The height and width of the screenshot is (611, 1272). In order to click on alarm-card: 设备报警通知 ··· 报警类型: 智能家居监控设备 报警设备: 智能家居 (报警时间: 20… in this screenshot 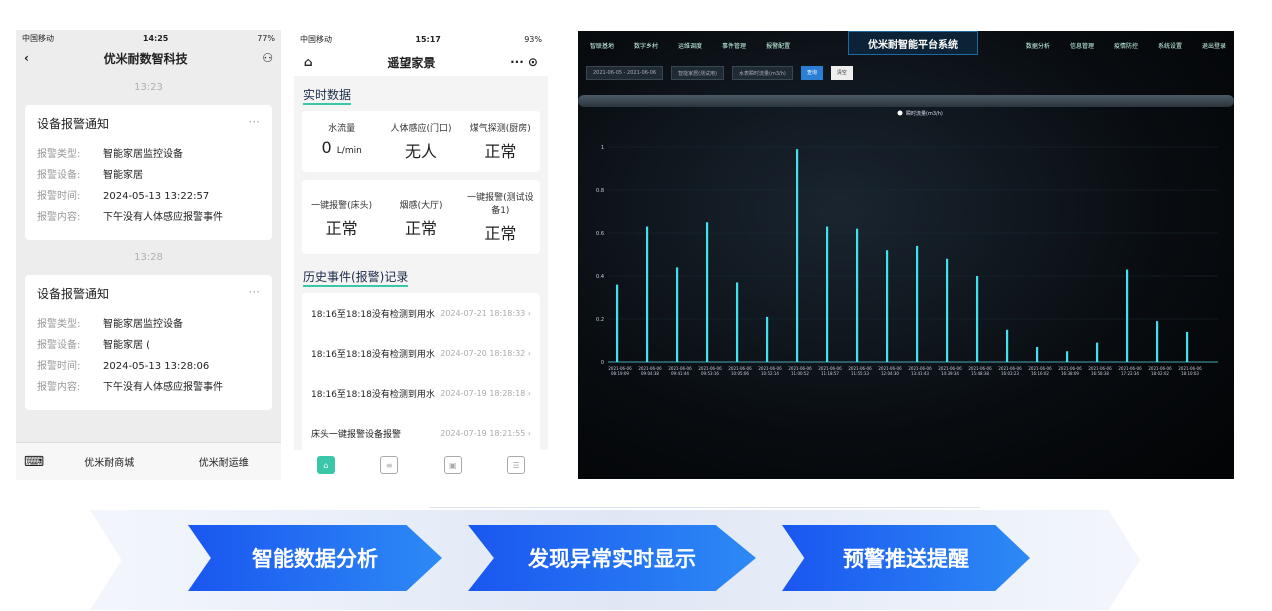, I will do `click(148, 342)`.